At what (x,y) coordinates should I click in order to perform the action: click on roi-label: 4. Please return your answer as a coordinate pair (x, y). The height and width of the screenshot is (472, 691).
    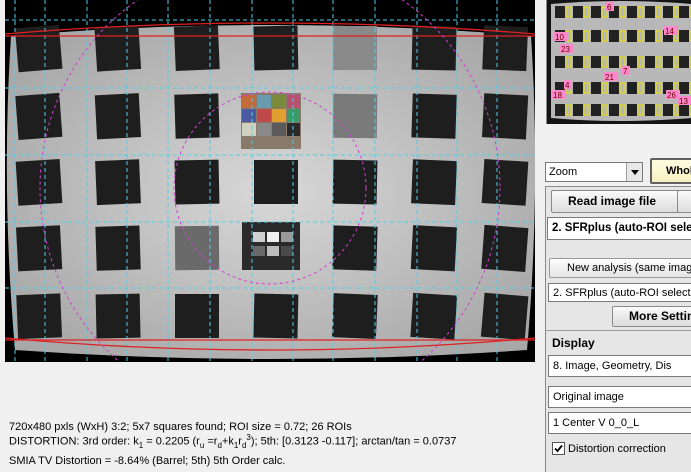
    Looking at the image, I should click on (567, 85).